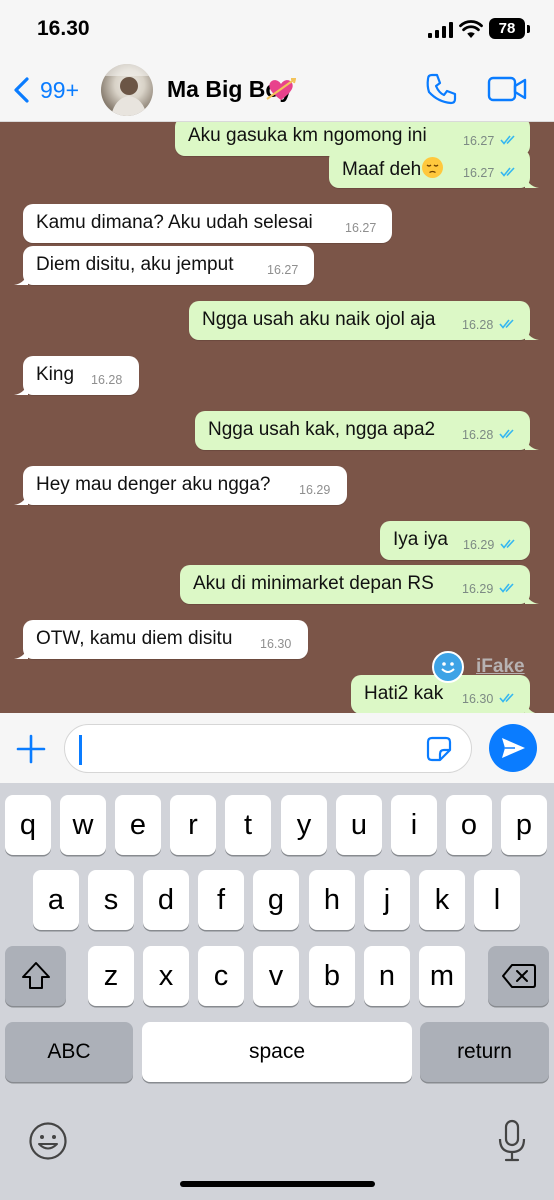  What do you see at coordinates (111, 976) in the screenshot?
I see `key-z: z` at bounding box center [111, 976].